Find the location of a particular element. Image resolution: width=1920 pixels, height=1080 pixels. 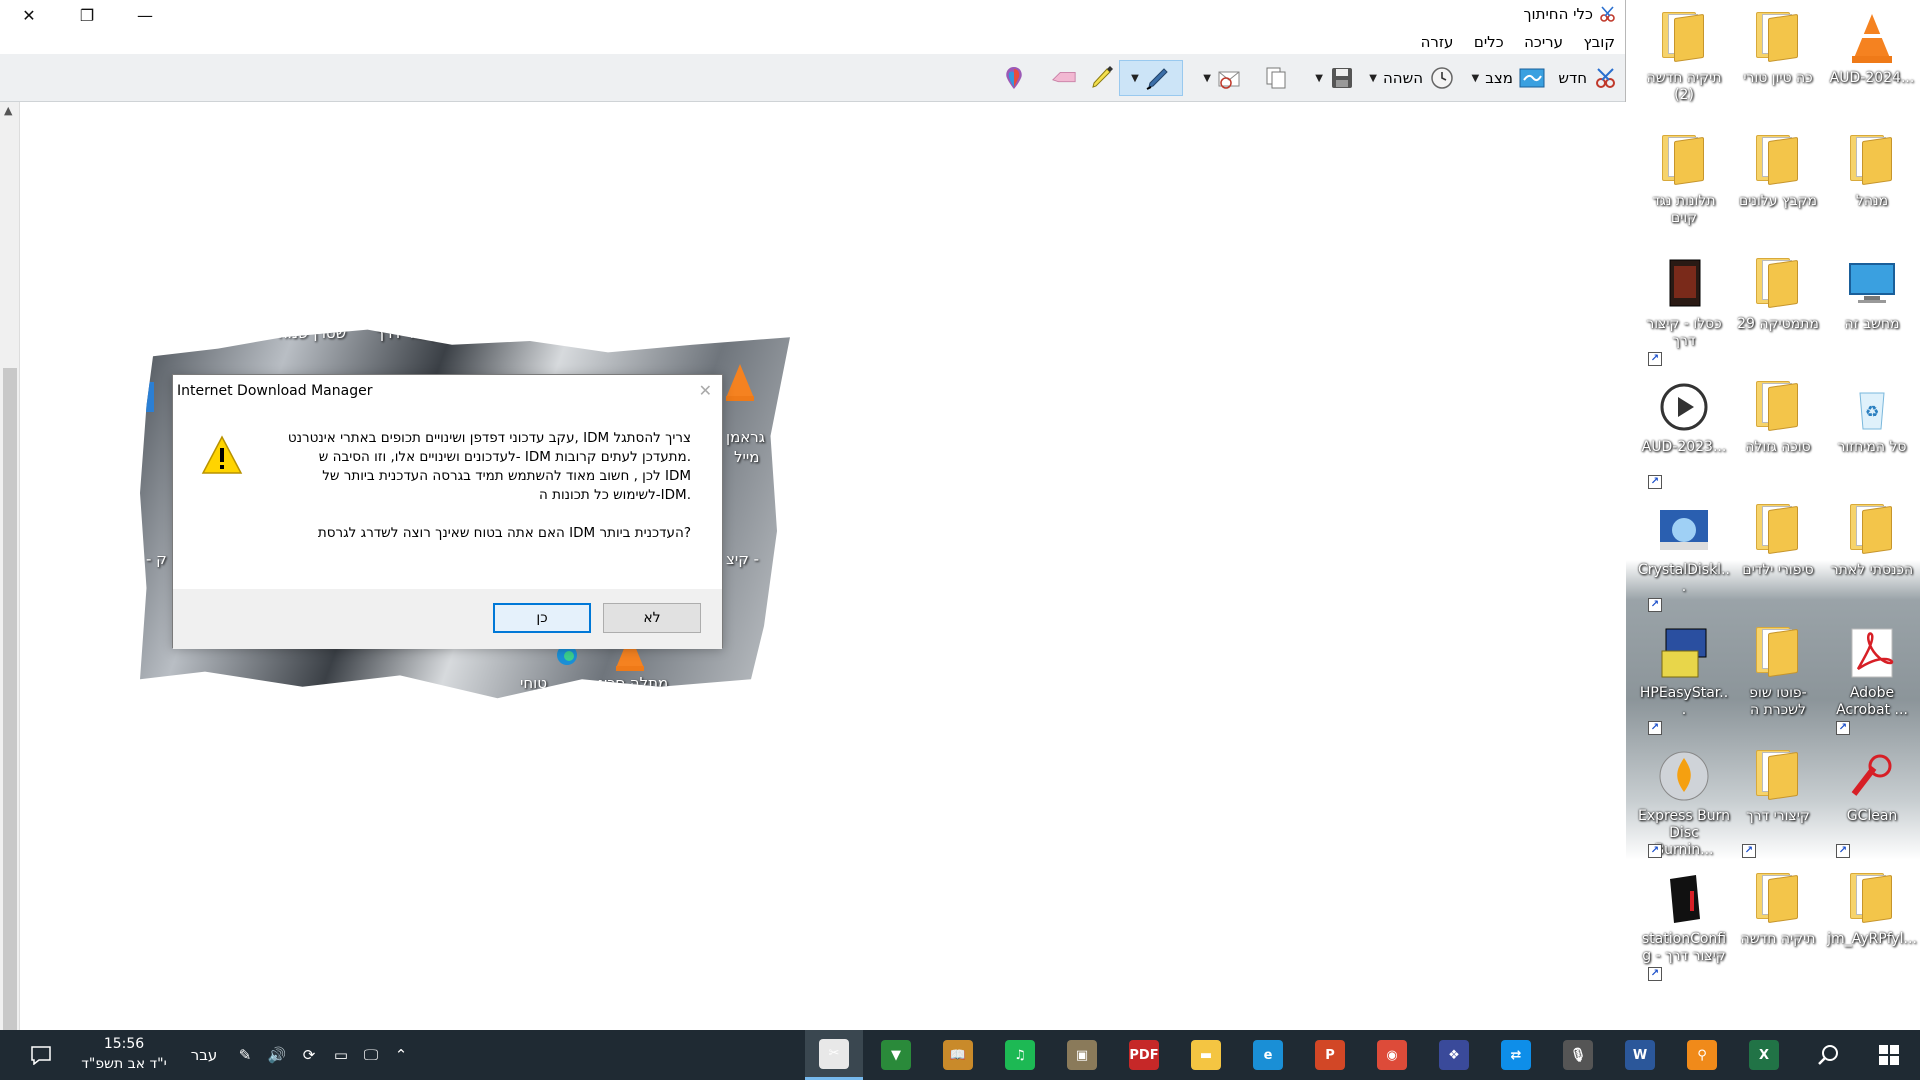

reader-app-icon: ❖ is located at coordinates (1454, 1055).